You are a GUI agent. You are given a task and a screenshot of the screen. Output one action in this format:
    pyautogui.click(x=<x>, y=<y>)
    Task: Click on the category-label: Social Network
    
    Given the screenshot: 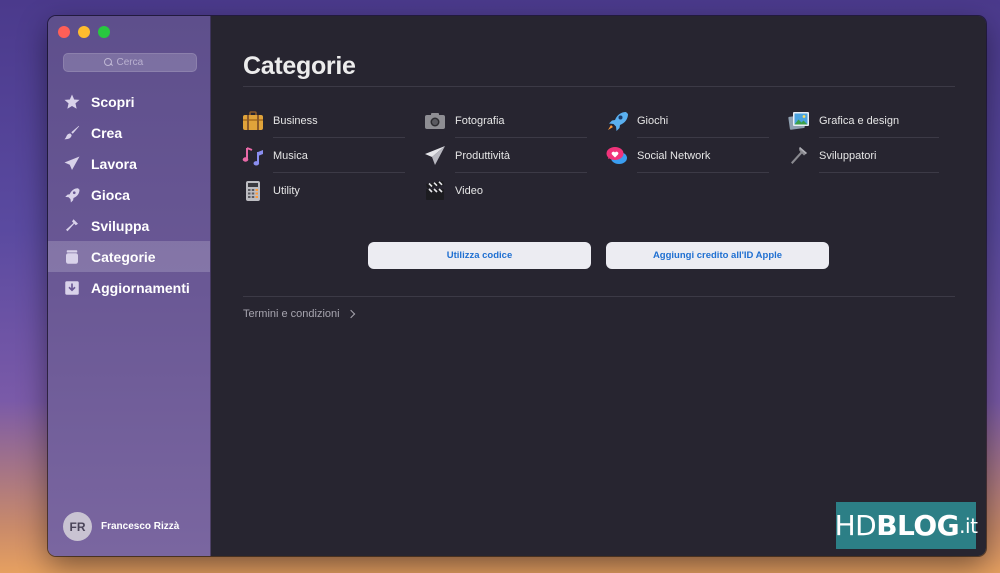 What is the action you would take?
    pyautogui.click(x=674, y=155)
    